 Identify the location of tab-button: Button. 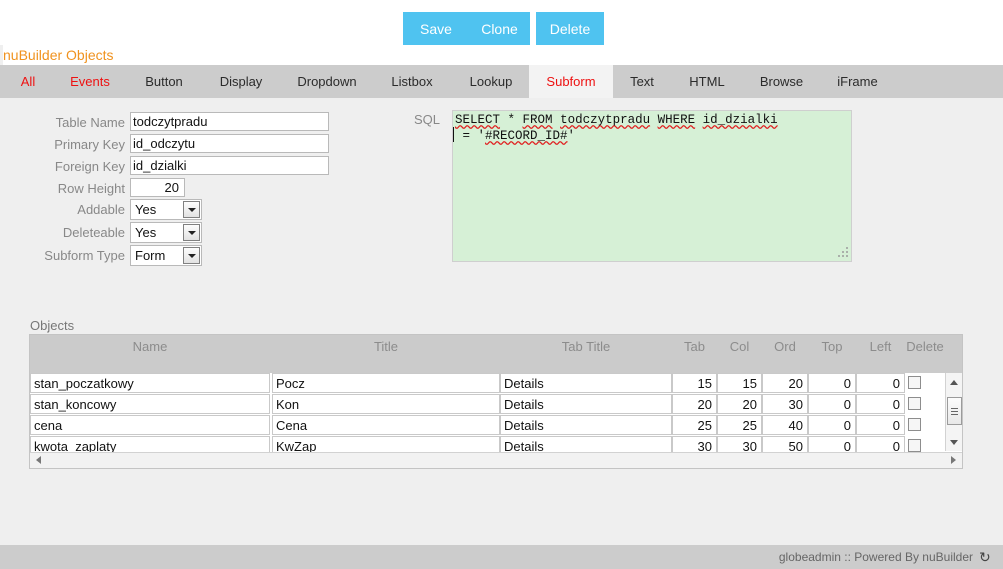
(164, 81).